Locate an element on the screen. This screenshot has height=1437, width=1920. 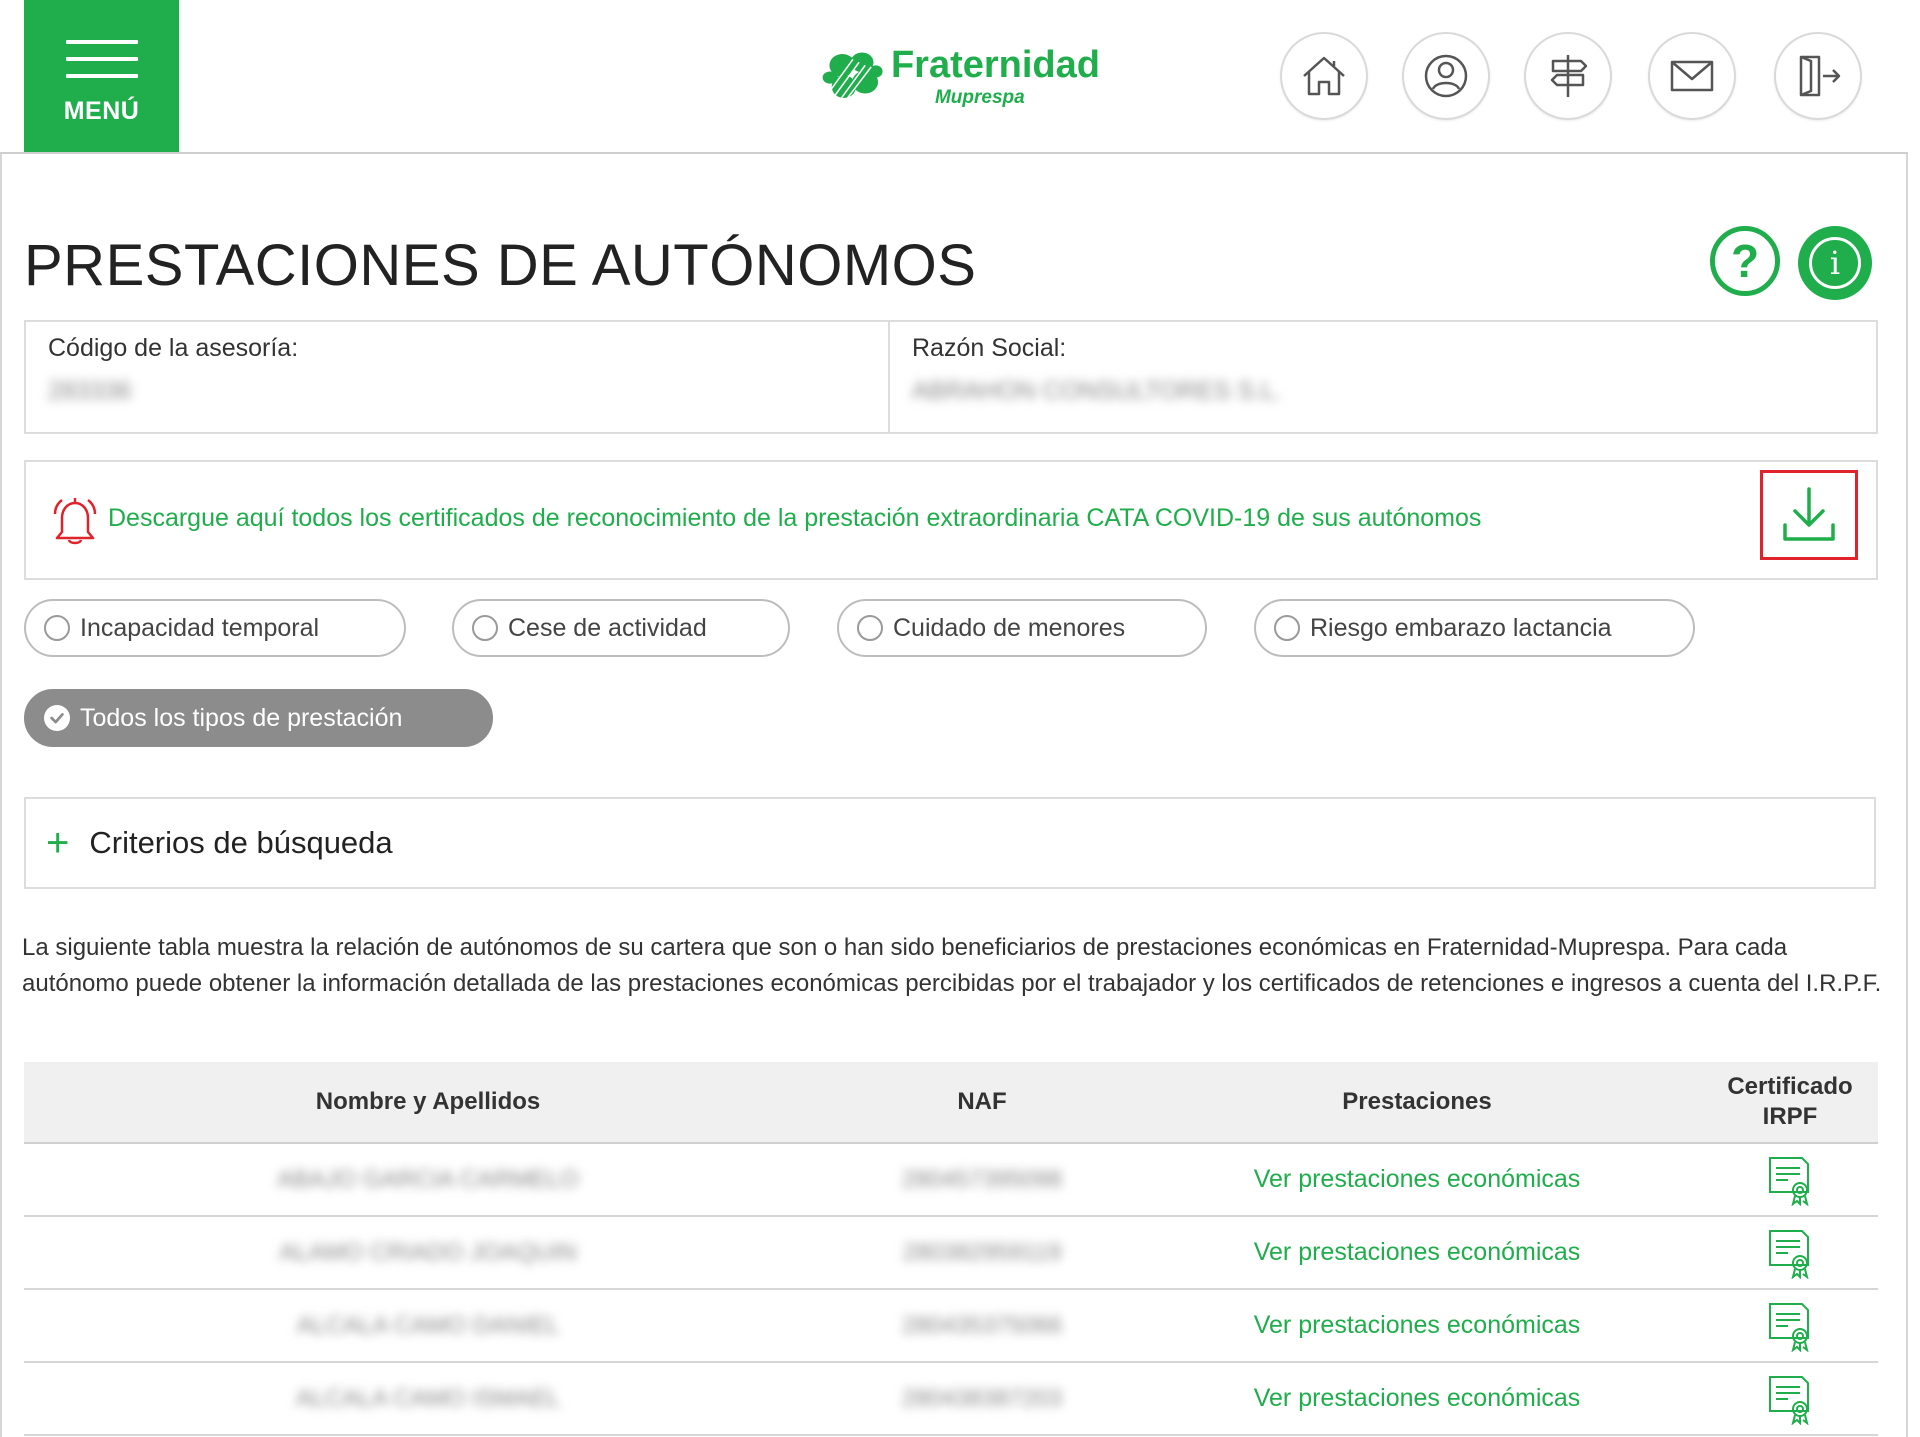
logout-button is located at coordinates (1818, 76).